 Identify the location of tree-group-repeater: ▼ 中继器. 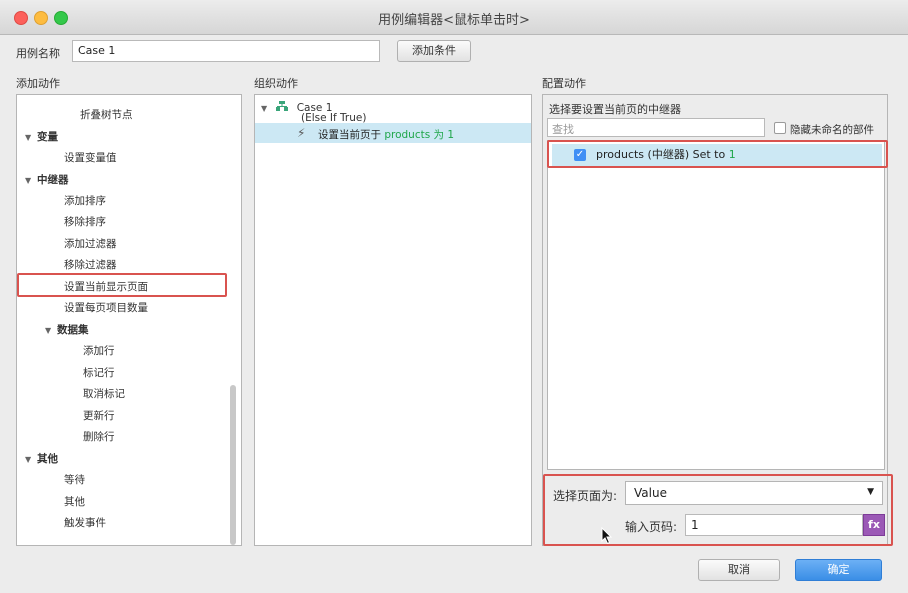
(47, 179).